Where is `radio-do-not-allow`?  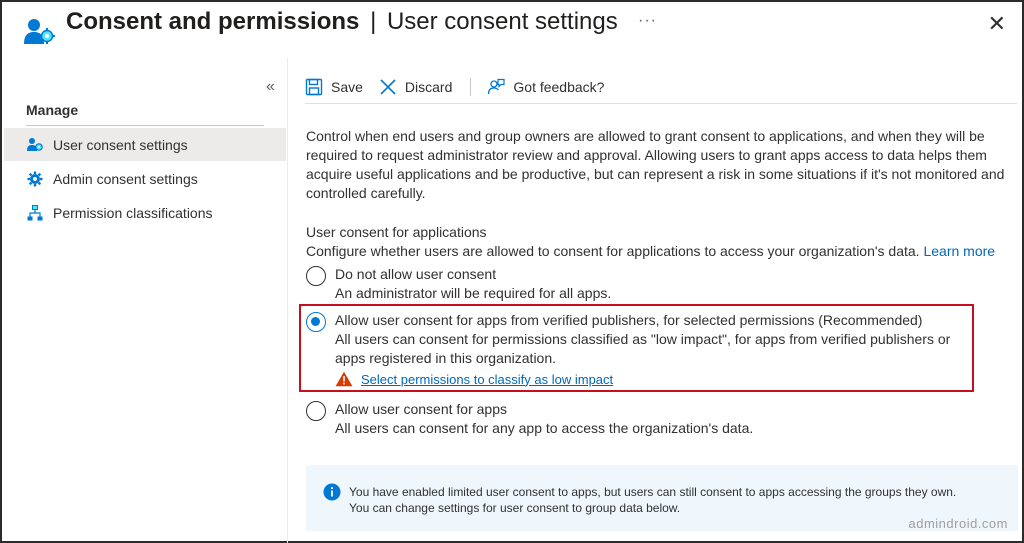
radio-do-not-allow is located at coordinates (316, 276).